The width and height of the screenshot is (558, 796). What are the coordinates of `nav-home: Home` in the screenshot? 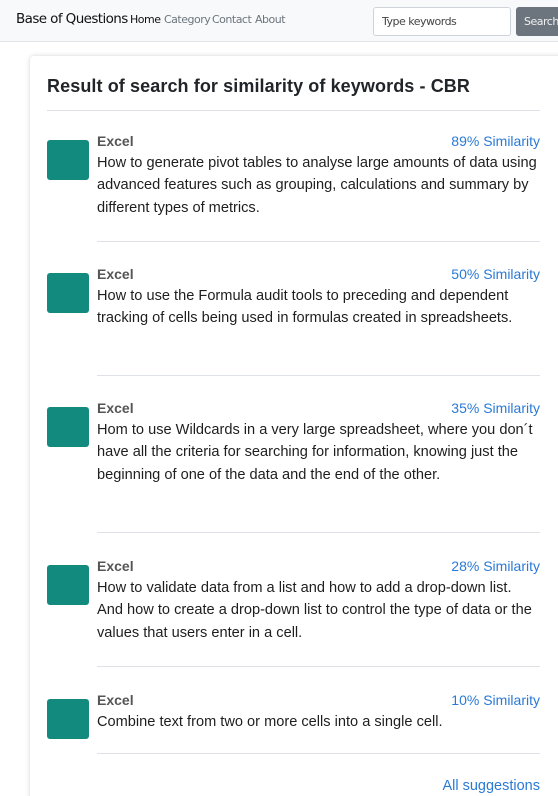 It's located at (145, 19).